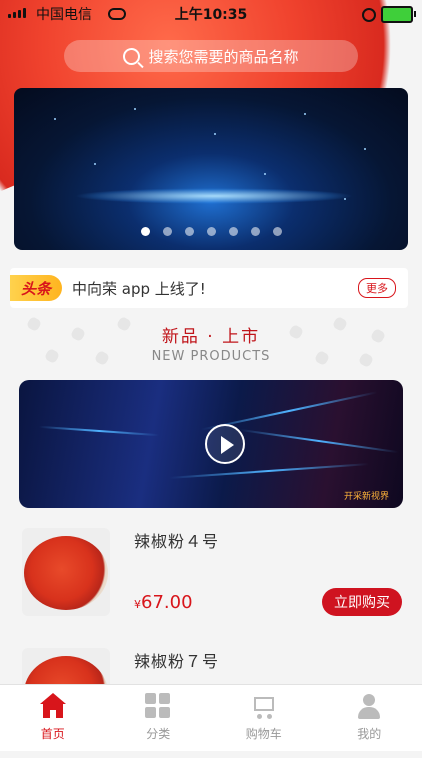 The width and height of the screenshot is (422, 758). Describe the element at coordinates (176, 660) in the screenshot. I see `product-name: 辣椒粉７号` at that location.